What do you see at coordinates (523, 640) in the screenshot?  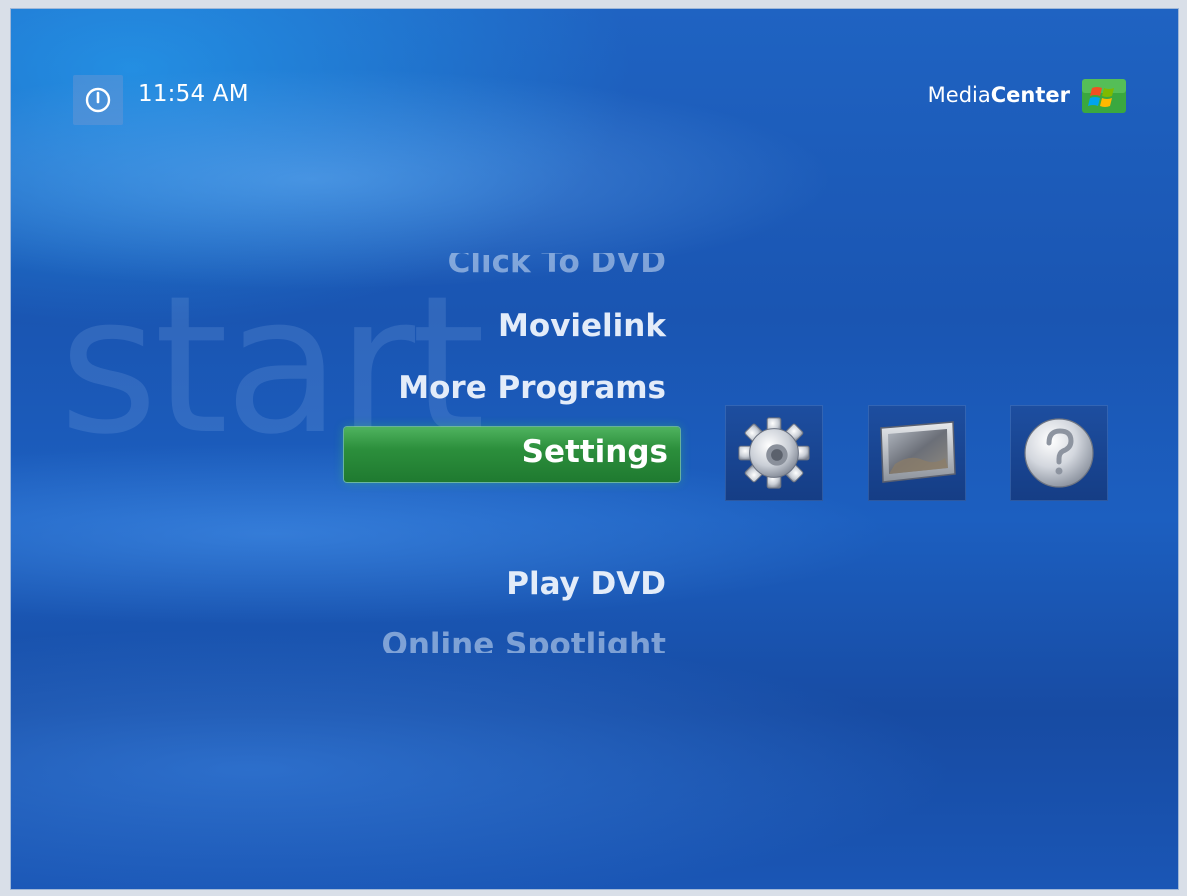 I see `menu-item-online-spotlight: Online Spotlight` at bounding box center [523, 640].